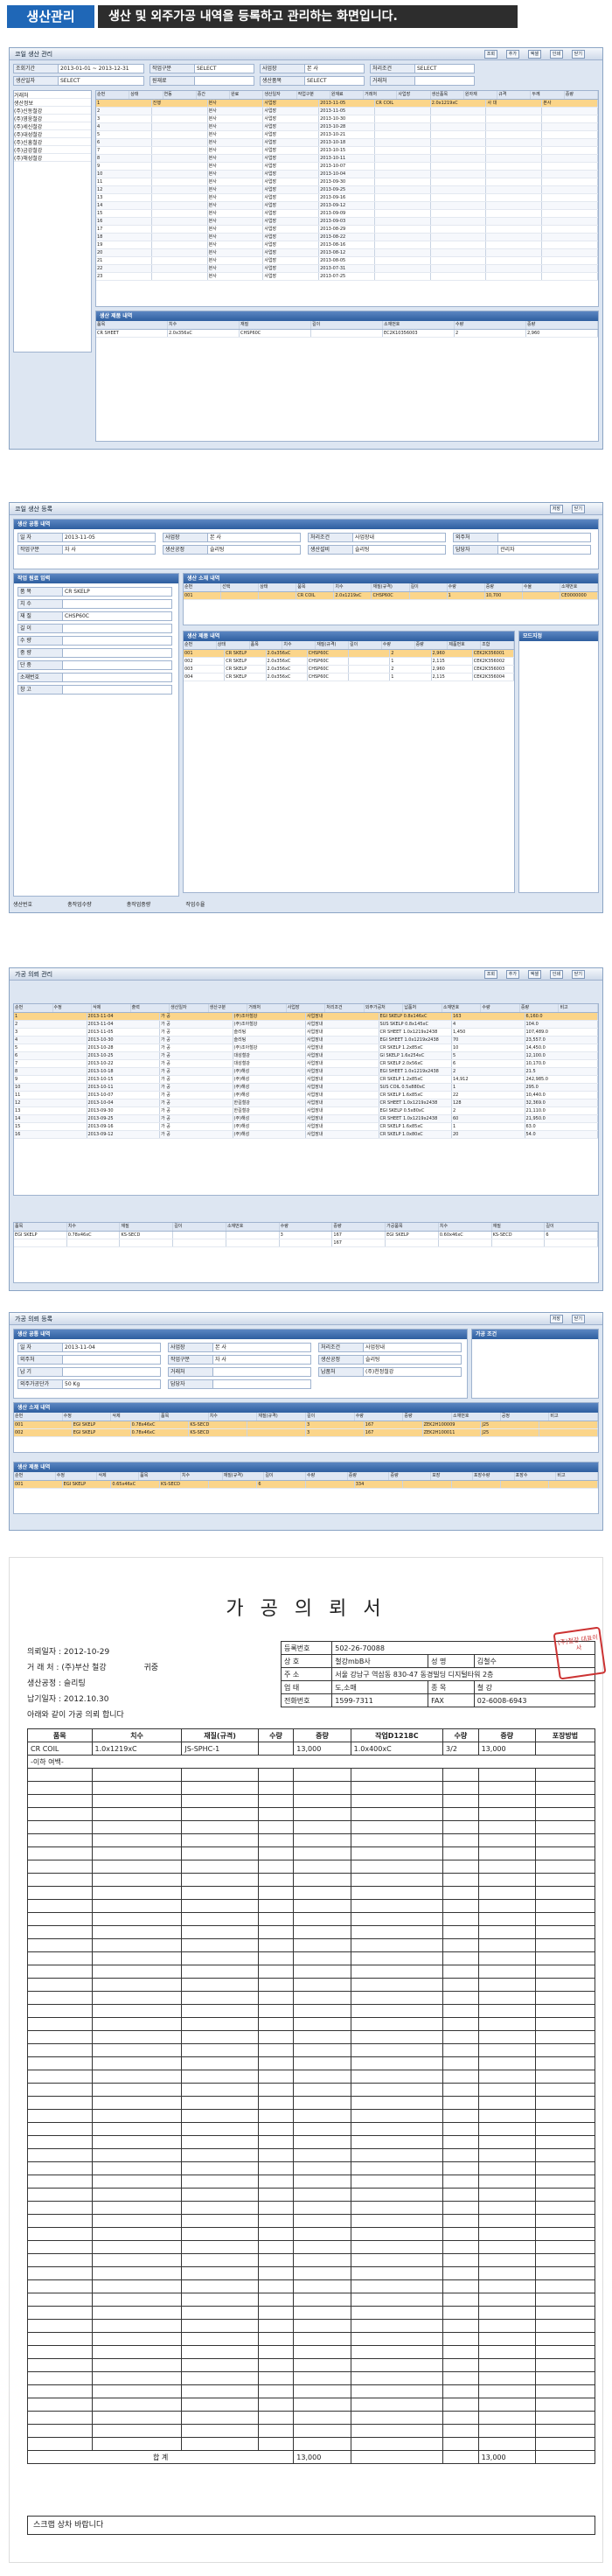 Image resolution: width=612 pixels, height=2576 pixels. Describe the element at coordinates (52, 118) in the screenshot. I see `side-list-item: (주)영웅철강` at that location.